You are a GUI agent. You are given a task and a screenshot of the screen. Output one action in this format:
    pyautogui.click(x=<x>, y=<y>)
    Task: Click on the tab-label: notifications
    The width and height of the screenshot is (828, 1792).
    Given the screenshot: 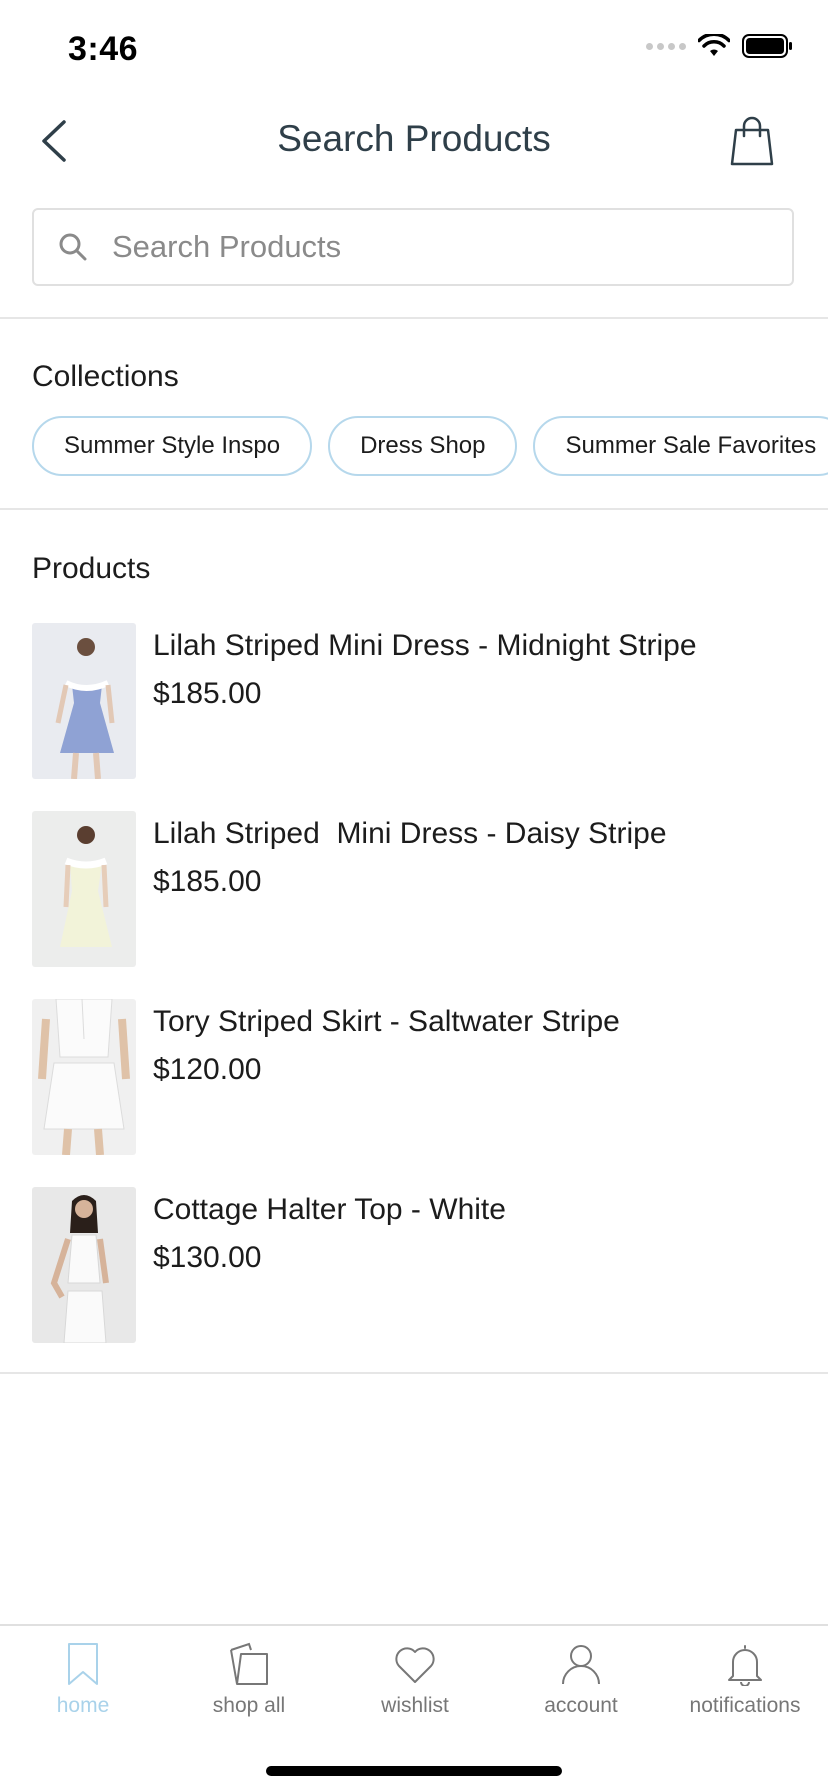 What is the action you would take?
    pyautogui.click(x=745, y=1705)
    